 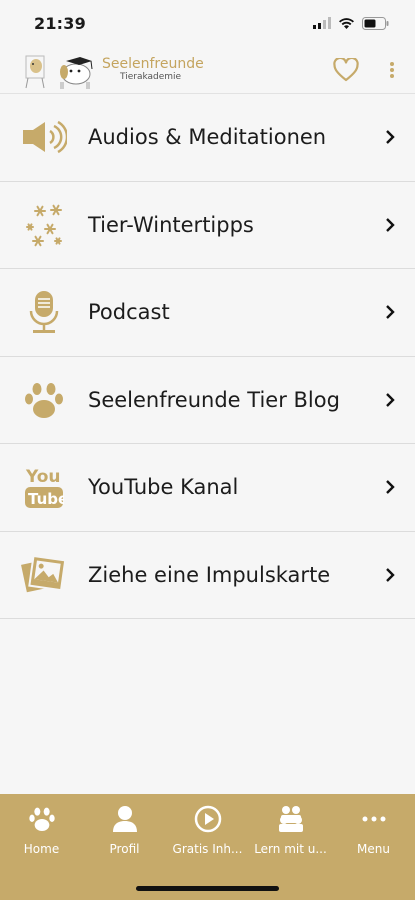 I want to click on battery-icon, so click(x=375, y=23).